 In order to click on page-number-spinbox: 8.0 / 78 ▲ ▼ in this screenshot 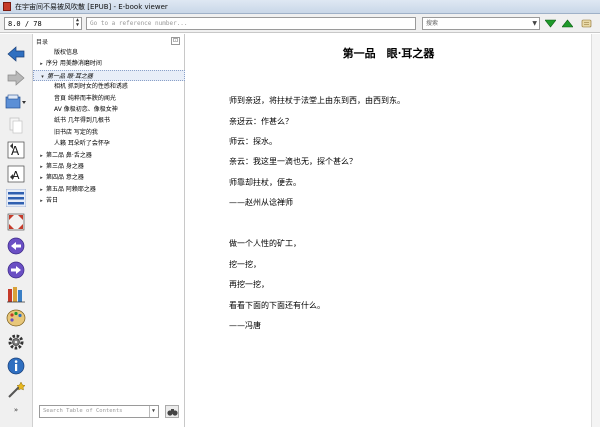, I will do `click(43, 23)`.